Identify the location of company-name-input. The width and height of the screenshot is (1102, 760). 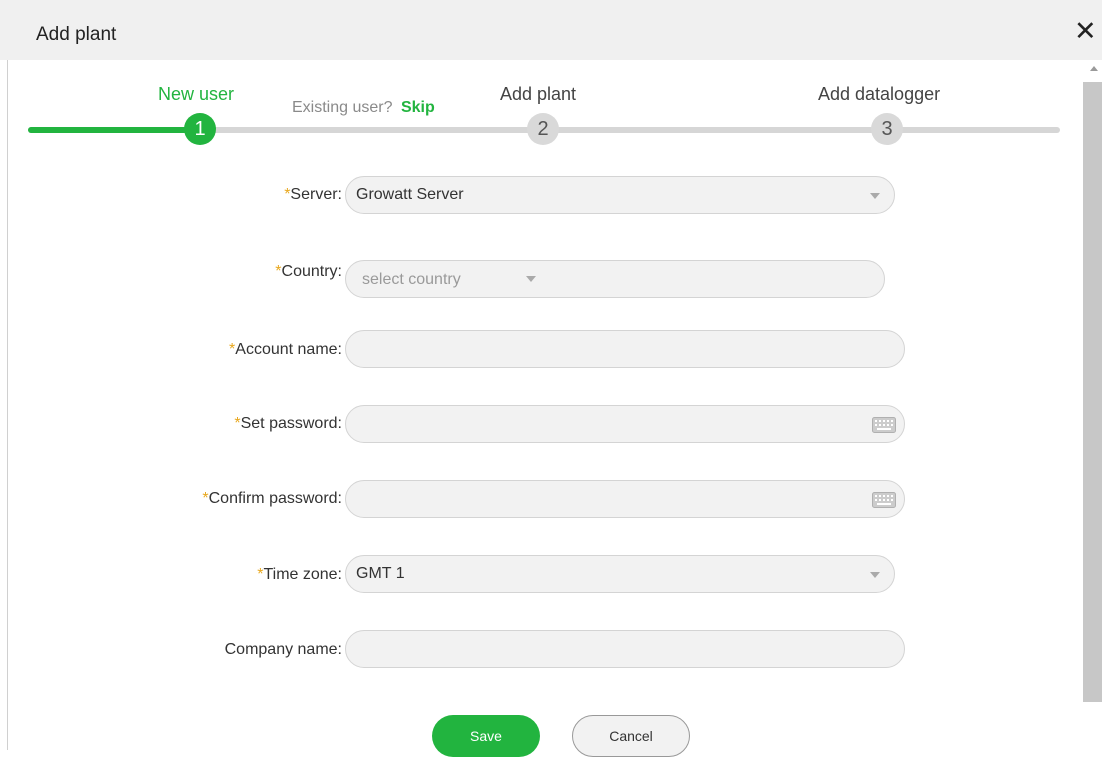
(625, 649).